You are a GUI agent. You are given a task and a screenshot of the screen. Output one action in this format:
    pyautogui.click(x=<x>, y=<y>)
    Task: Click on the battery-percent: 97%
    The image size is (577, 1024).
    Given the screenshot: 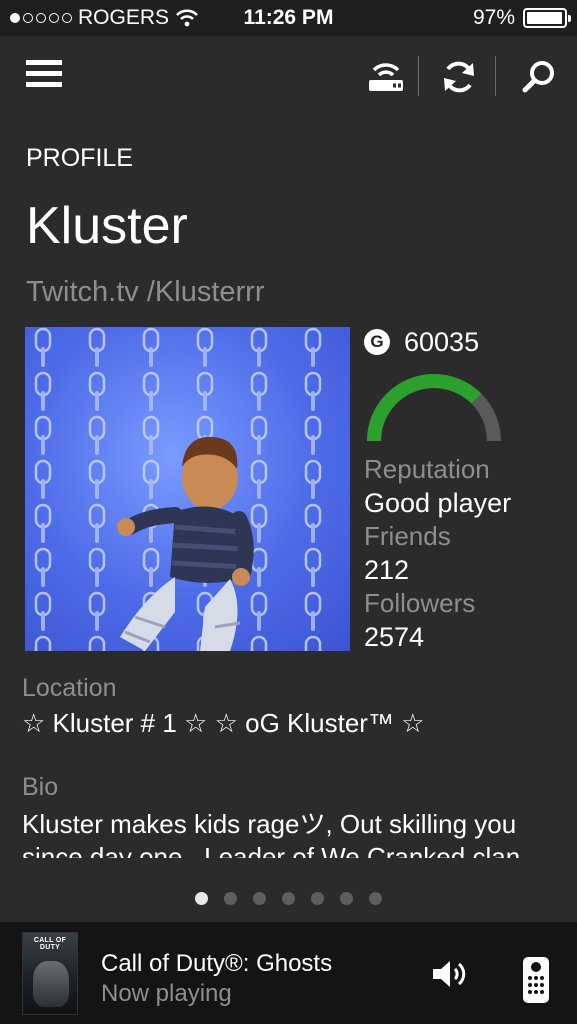 What is the action you would take?
    pyautogui.click(x=493, y=17)
    